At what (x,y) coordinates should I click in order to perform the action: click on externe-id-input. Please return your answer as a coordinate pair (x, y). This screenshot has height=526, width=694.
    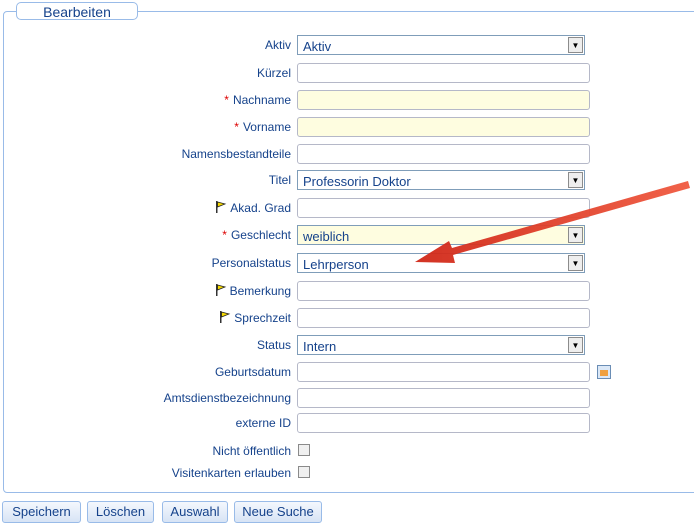
    Looking at the image, I should click on (443, 423).